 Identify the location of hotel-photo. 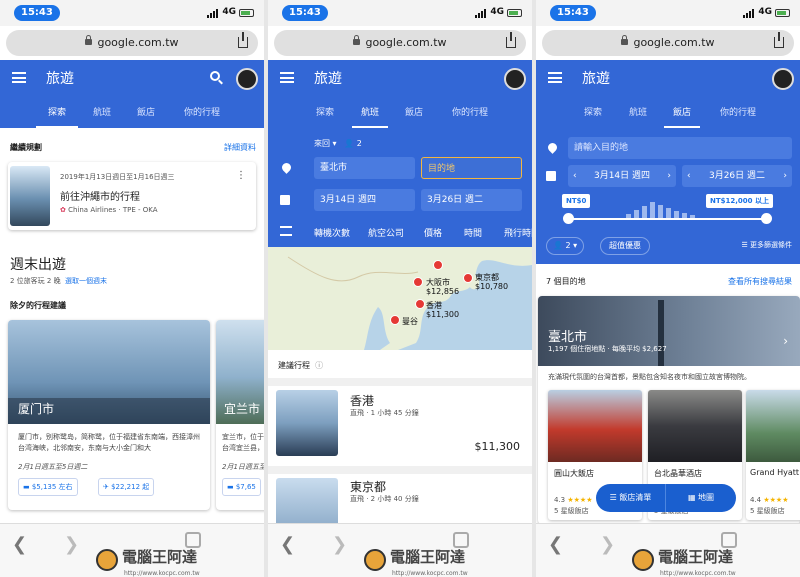
(595, 426).